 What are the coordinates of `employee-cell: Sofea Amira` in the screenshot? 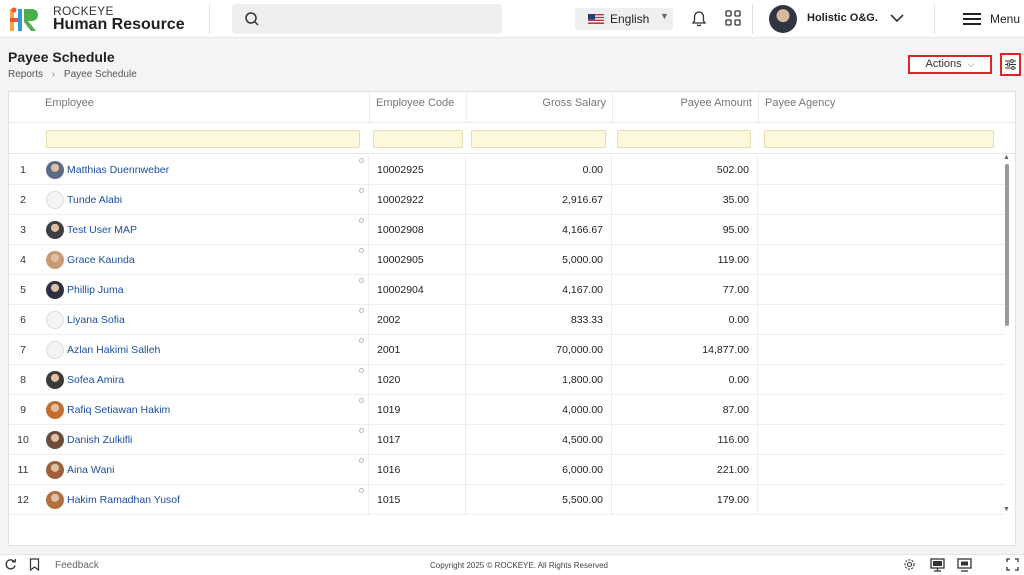 It's located at (204, 380).